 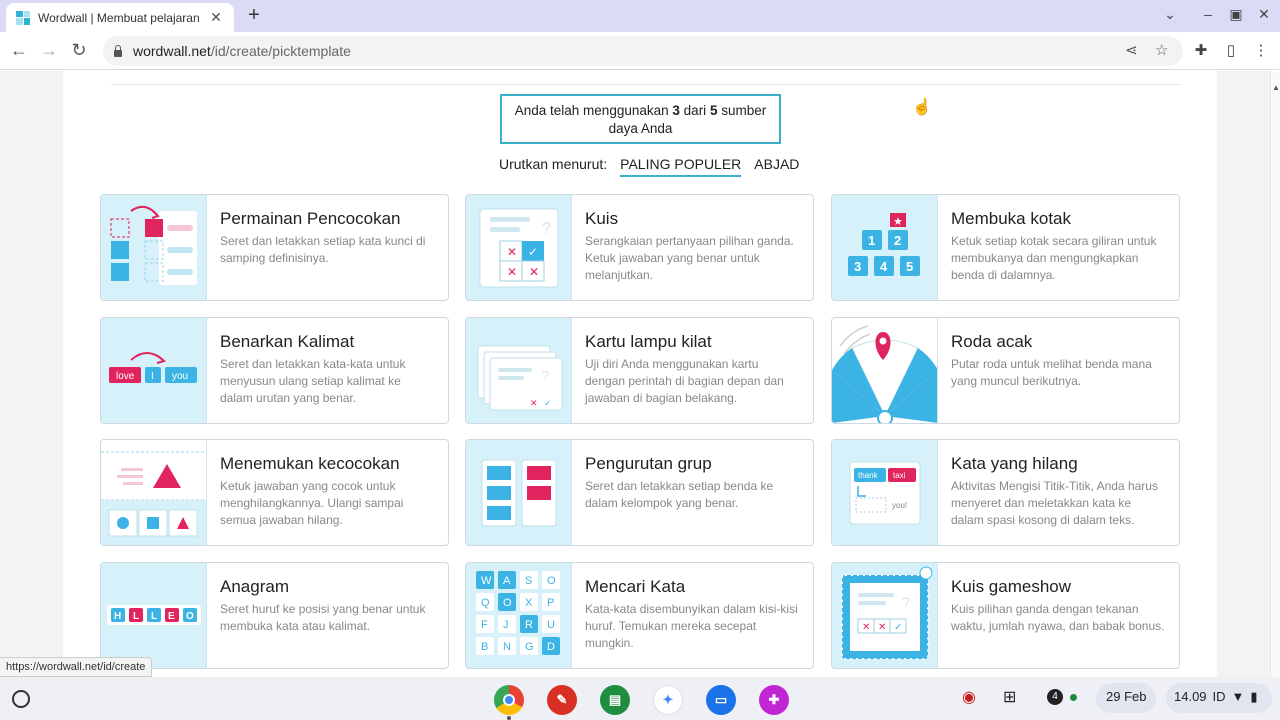 I want to click on side-panel-icon: ▯, so click(x=1231, y=50).